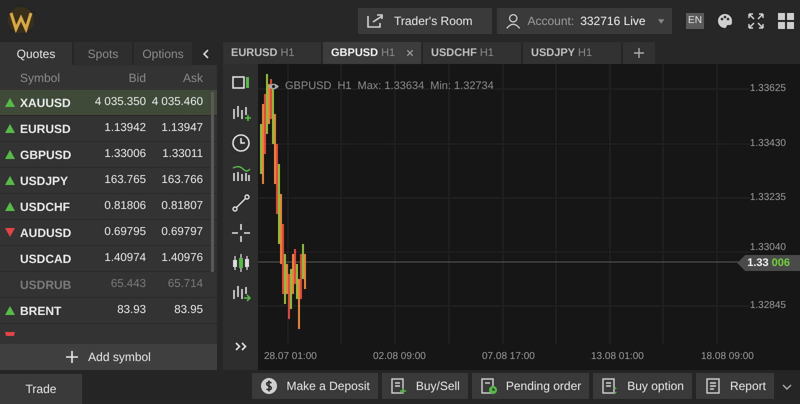 The height and width of the screenshot is (404, 800). I want to click on symbol-text: GBPUSD, so click(46, 155).